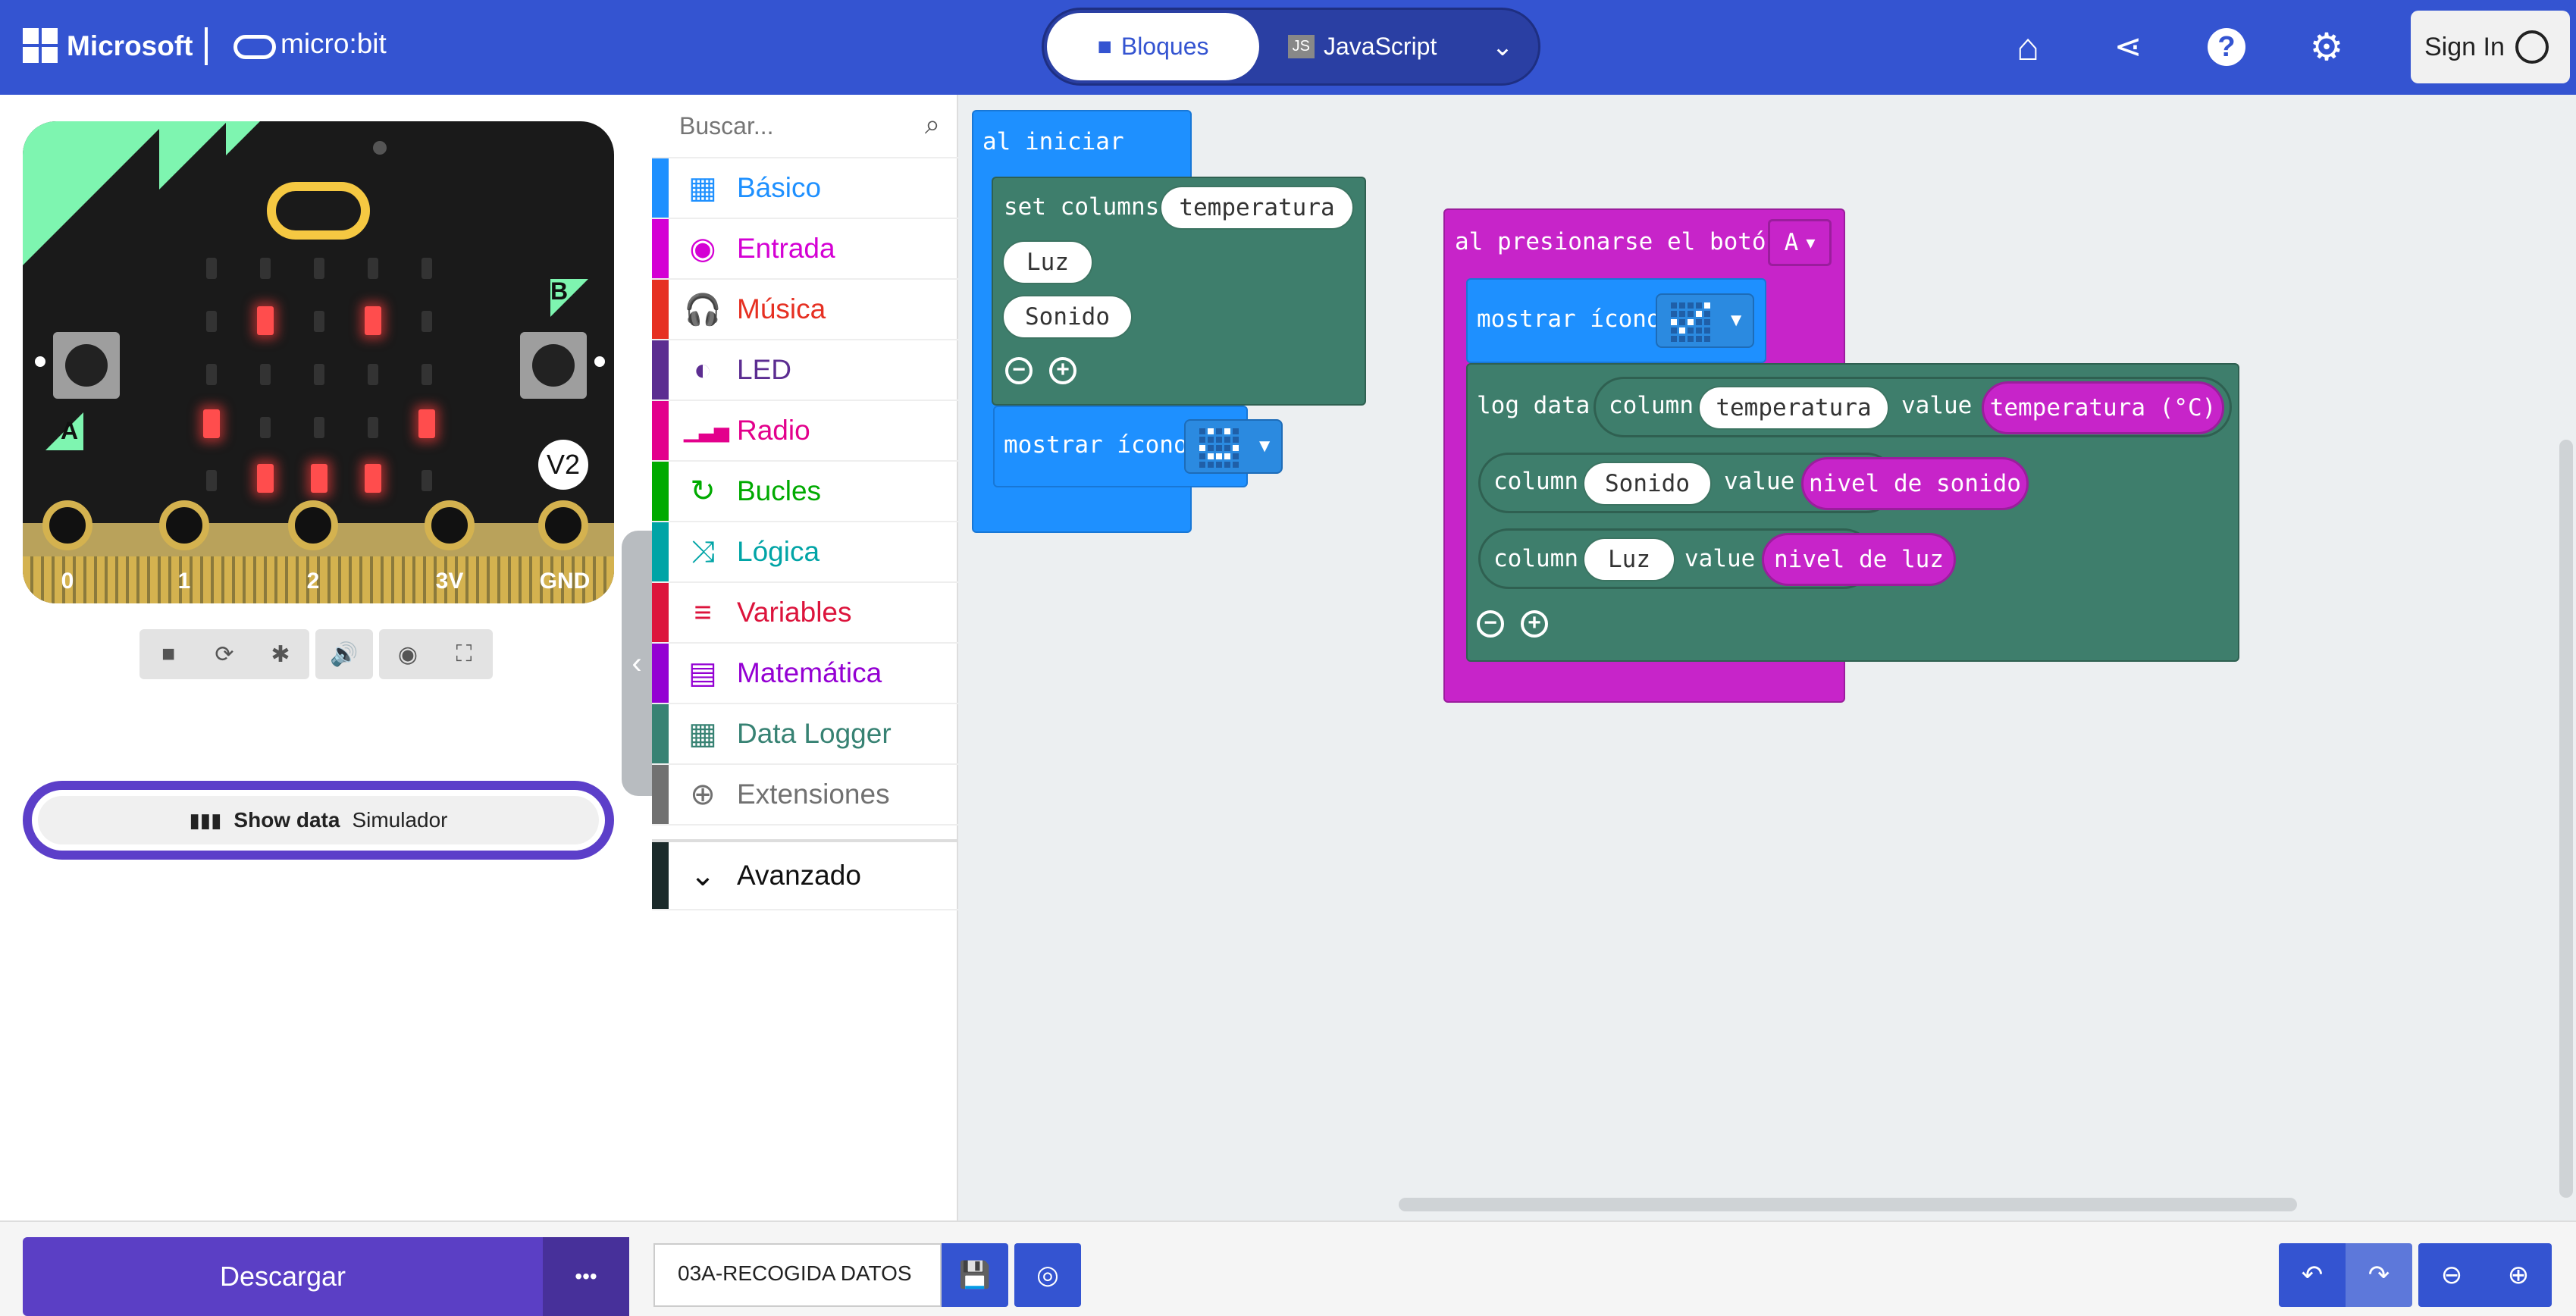 The image size is (2576, 1316). Describe the element at coordinates (793, 126) in the screenshot. I see `search-input` at that location.